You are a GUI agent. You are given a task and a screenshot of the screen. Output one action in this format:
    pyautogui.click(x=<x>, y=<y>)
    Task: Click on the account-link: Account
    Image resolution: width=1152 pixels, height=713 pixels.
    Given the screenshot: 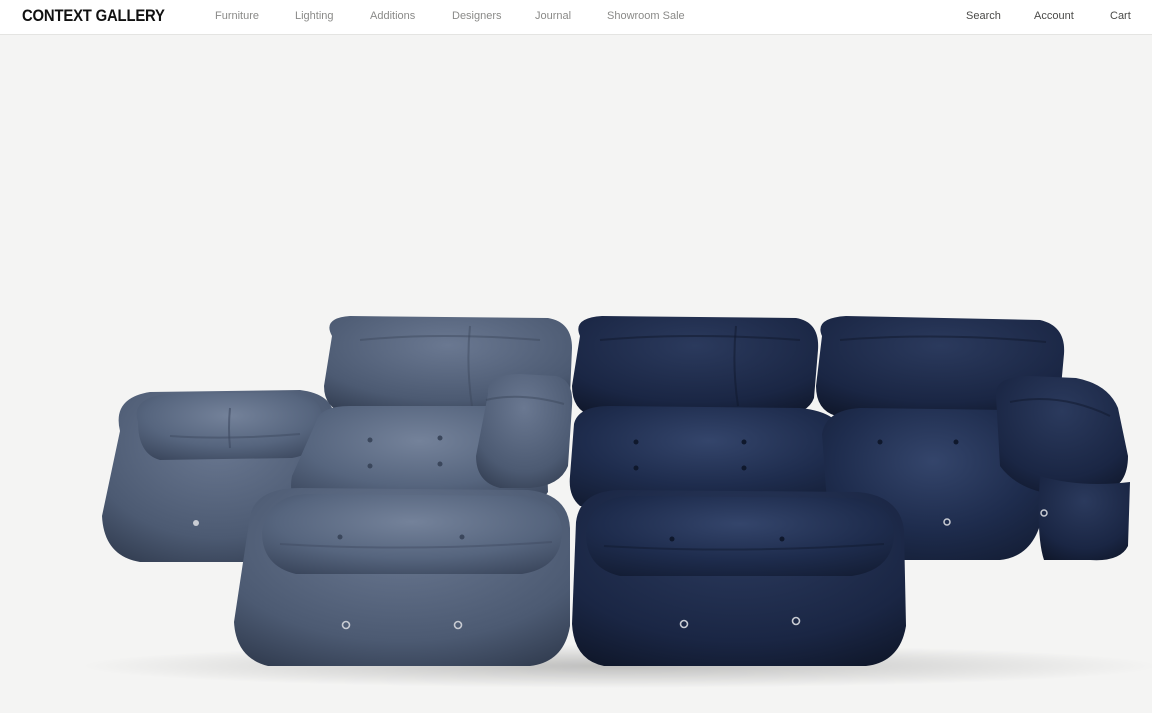 What is the action you would take?
    pyautogui.click(x=1054, y=16)
    